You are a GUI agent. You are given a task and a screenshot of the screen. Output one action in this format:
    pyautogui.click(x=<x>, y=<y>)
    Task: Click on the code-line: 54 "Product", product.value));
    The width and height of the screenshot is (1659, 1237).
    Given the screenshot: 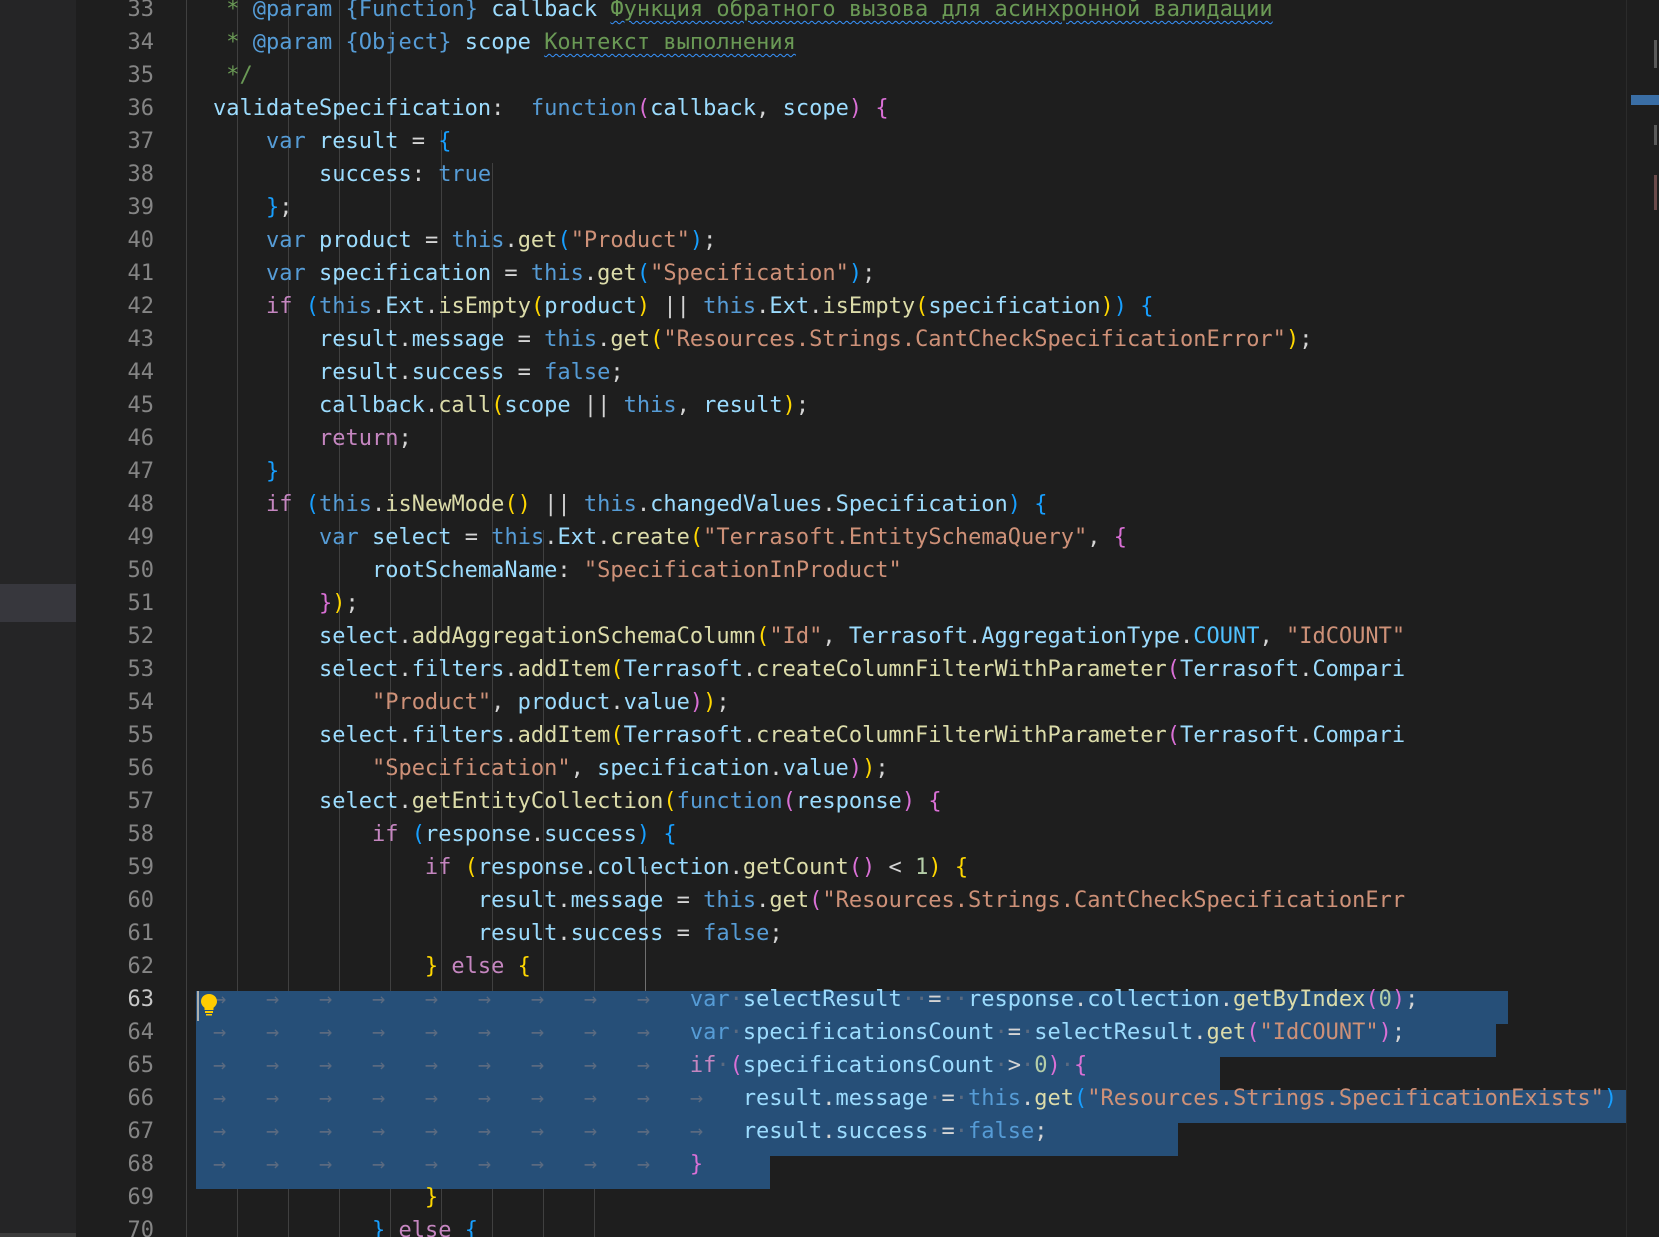 What is the action you would take?
    pyautogui.click(x=851, y=702)
    